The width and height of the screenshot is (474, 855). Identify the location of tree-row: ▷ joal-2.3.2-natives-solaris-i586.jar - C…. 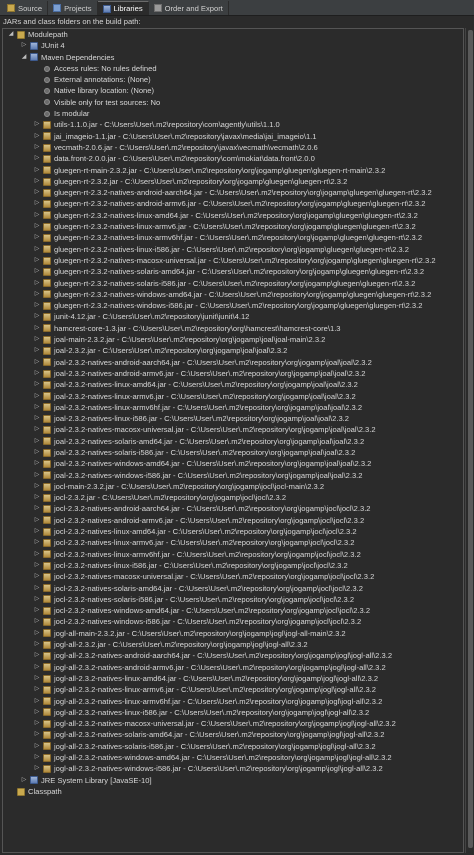
(233, 452).